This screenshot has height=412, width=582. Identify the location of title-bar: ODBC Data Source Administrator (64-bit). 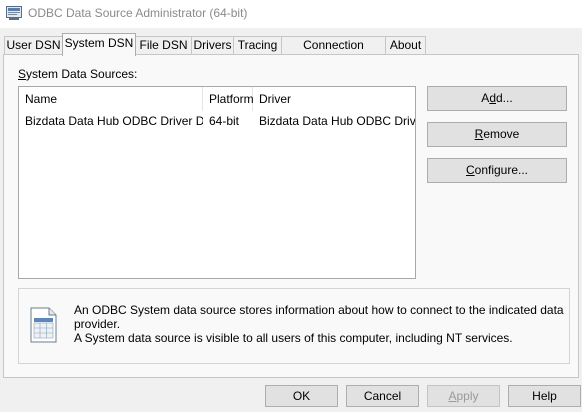
(291, 14).